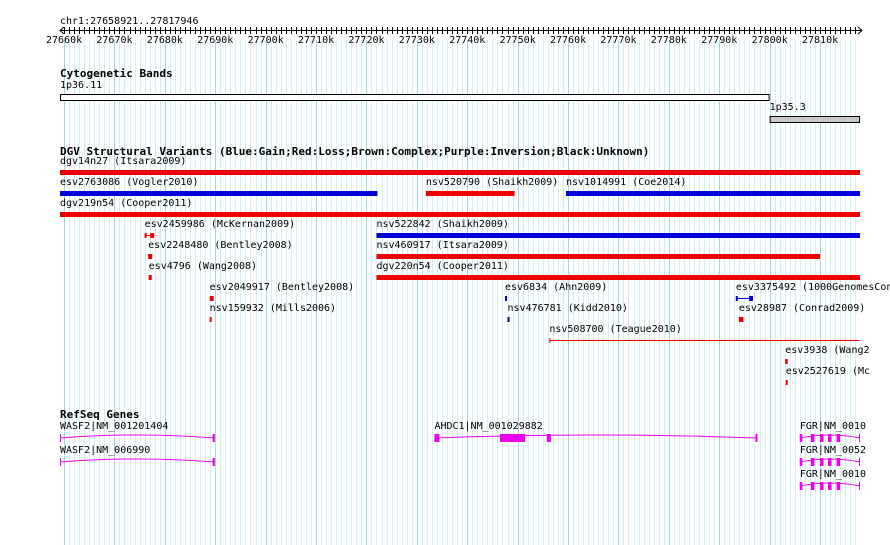 The width and height of the screenshot is (890, 545). I want to click on sv-label: esv2248480 (Bentley2008), so click(220, 245).